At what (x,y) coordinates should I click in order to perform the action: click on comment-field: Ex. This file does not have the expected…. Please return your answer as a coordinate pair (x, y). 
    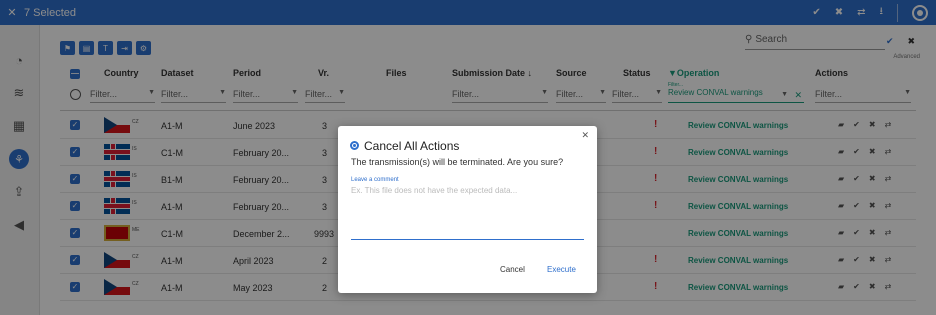
    Looking at the image, I should click on (467, 213).